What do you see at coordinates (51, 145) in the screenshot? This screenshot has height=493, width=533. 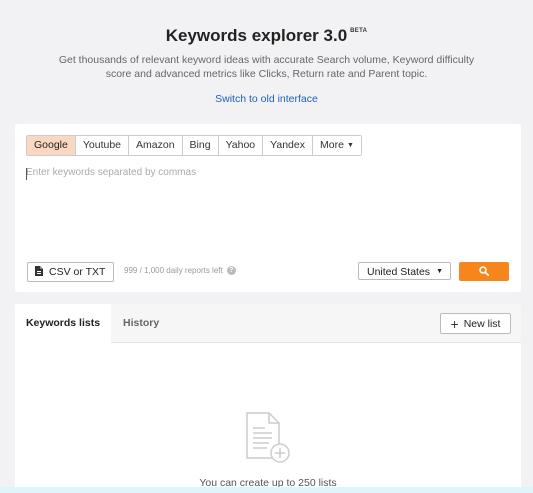 I see `engine-tab-google: Google` at bounding box center [51, 145].